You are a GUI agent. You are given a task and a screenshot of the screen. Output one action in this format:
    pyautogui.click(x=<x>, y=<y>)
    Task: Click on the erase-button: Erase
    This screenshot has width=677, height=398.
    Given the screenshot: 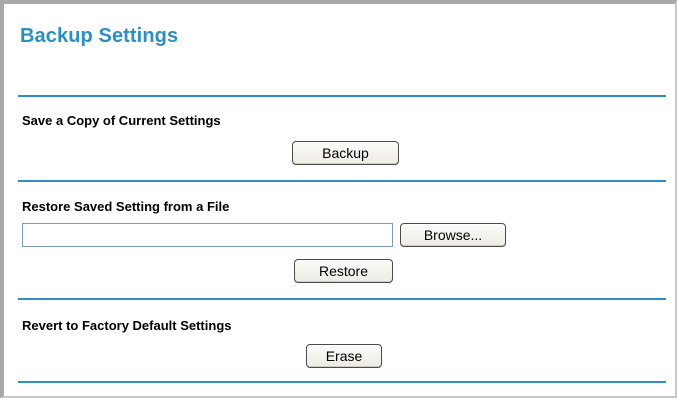 What is the action you would take?
    pyautogui.click(x=344, y=356)
    